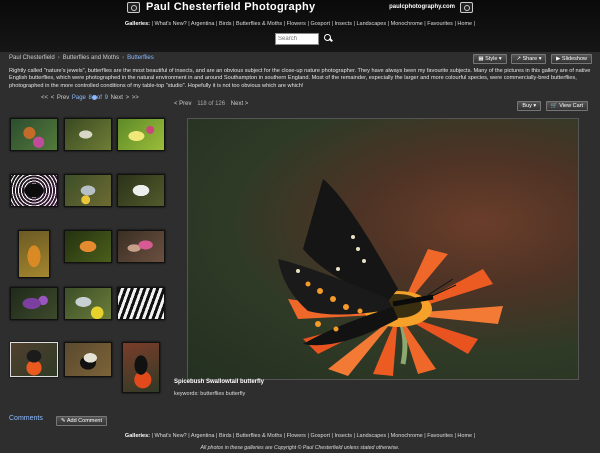  Describe the element at coordinates (558, 59) in the screenshot. I see `play-icon: ▶` at that location.